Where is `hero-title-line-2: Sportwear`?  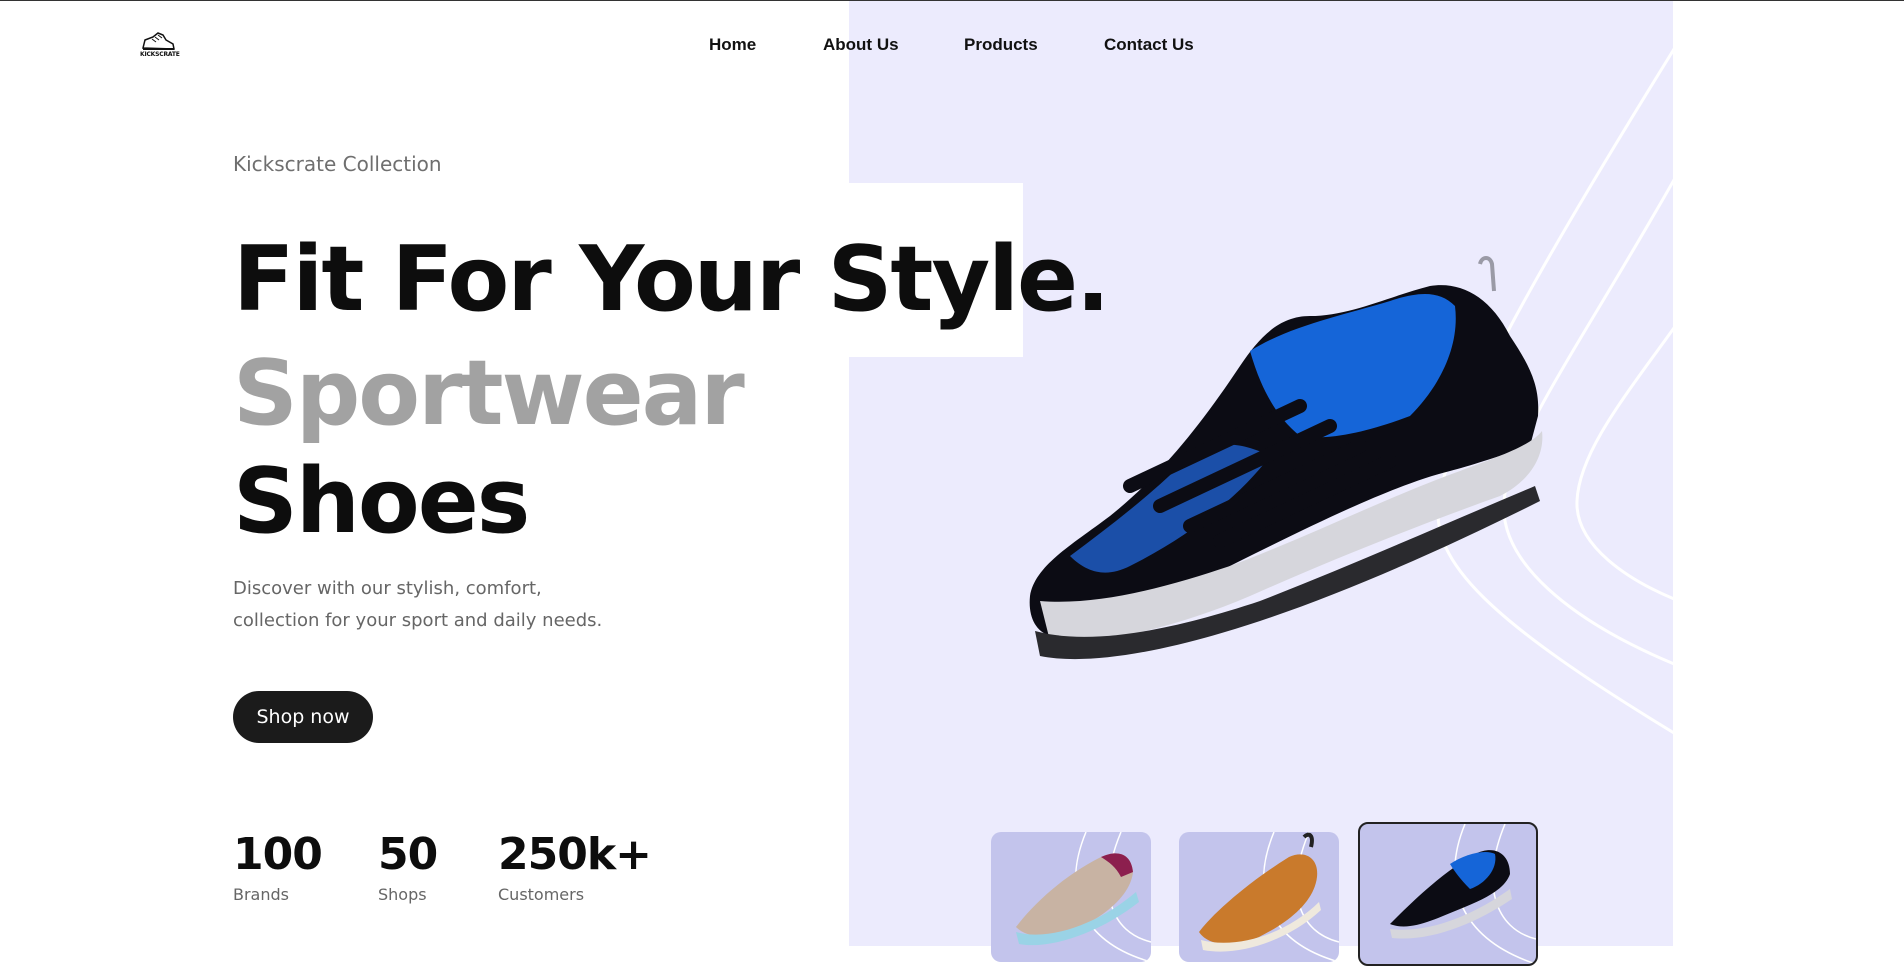
hero-title-line-2: Sportwear is located at coordinates (489, 393).